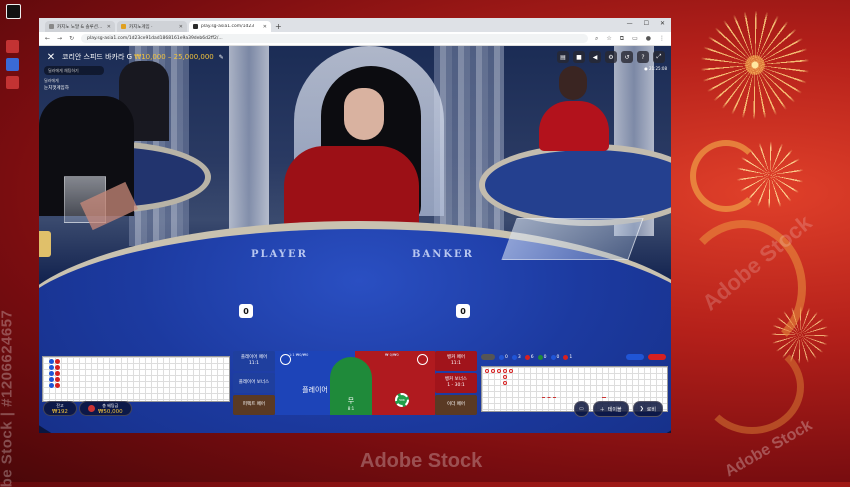 The image size is (850, 487). What do you see at coordinates (469, 146) in the screenshot?
I see `curtain-decoration` at bounding box center [469, 146].